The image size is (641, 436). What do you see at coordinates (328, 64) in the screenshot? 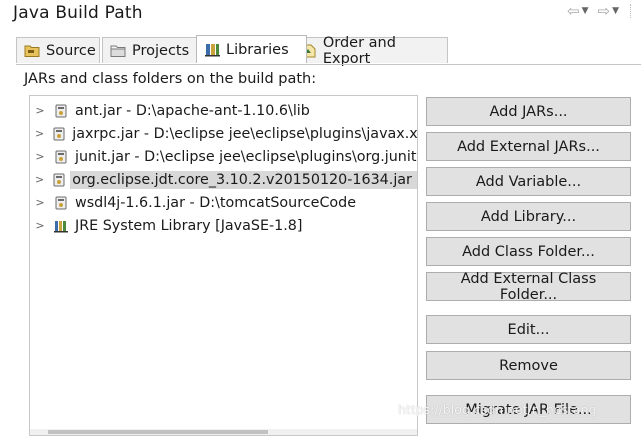
I see `tab-divider` at bounding box center [328, 64].